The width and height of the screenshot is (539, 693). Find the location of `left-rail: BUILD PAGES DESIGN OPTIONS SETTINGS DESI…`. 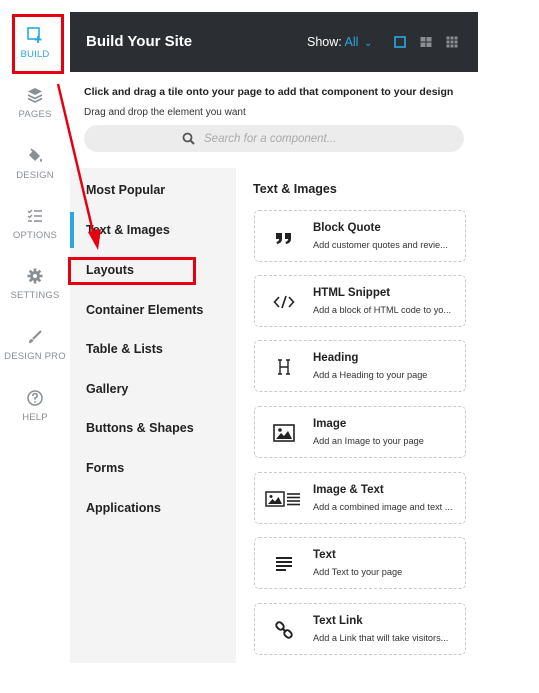

left-rail: BUILD PAGES DESIGN OPTIONS SETTINGS DESI… is located at coordinates (35, 346).